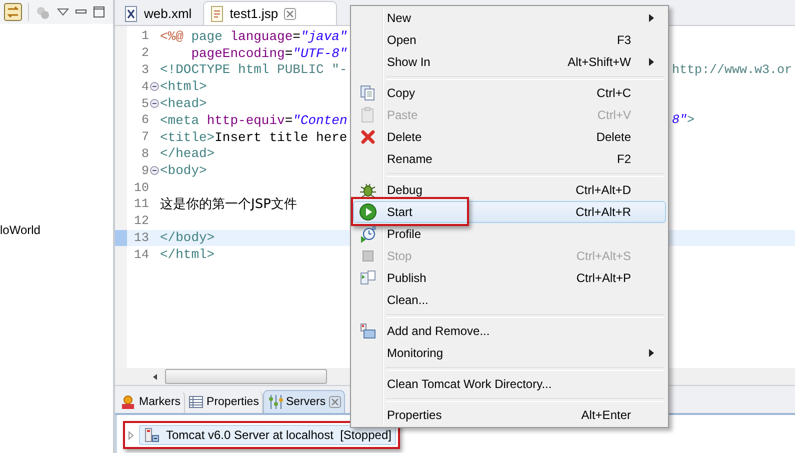  I want to click on panel-tab: Servers, so click(303, 401).